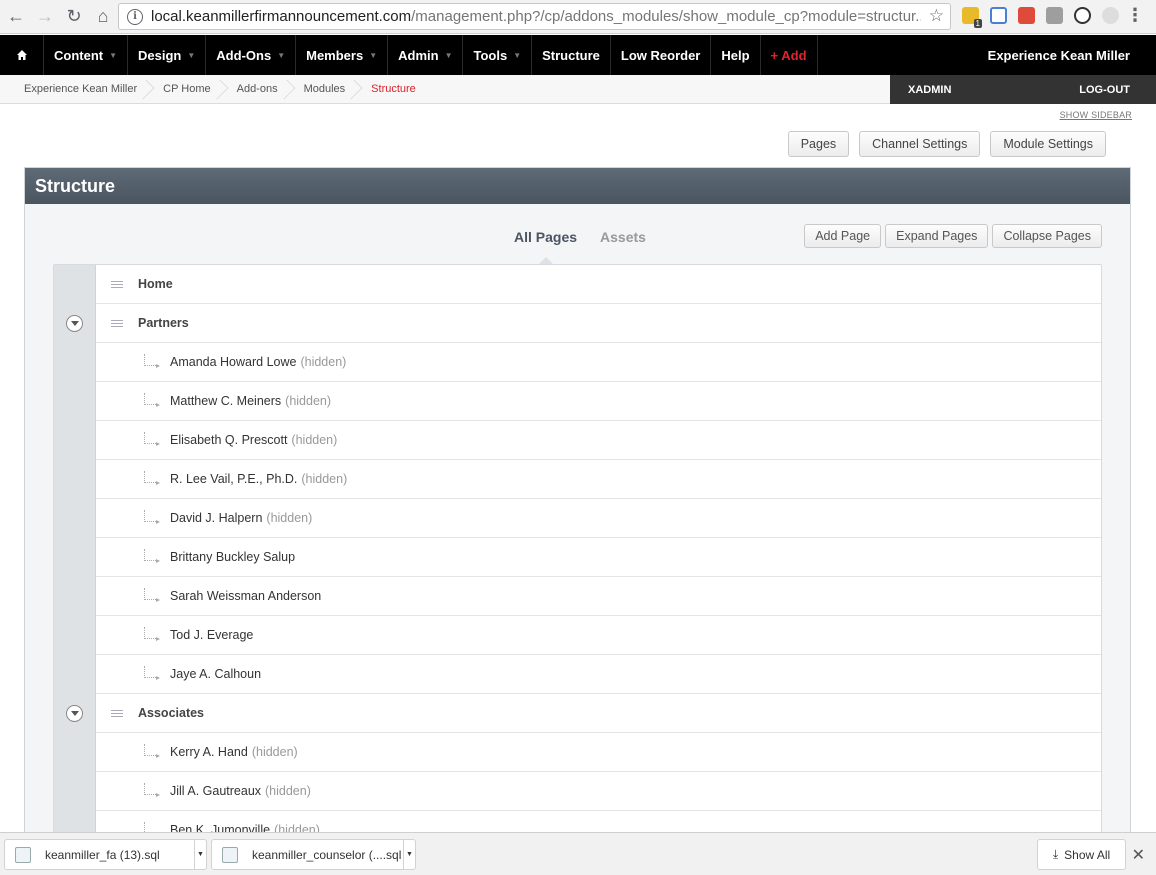  What do you see at coordinates (545, 237) in the screenshot?
I see `tab-all-pages: All Pages` at bounding box center [545, 237].